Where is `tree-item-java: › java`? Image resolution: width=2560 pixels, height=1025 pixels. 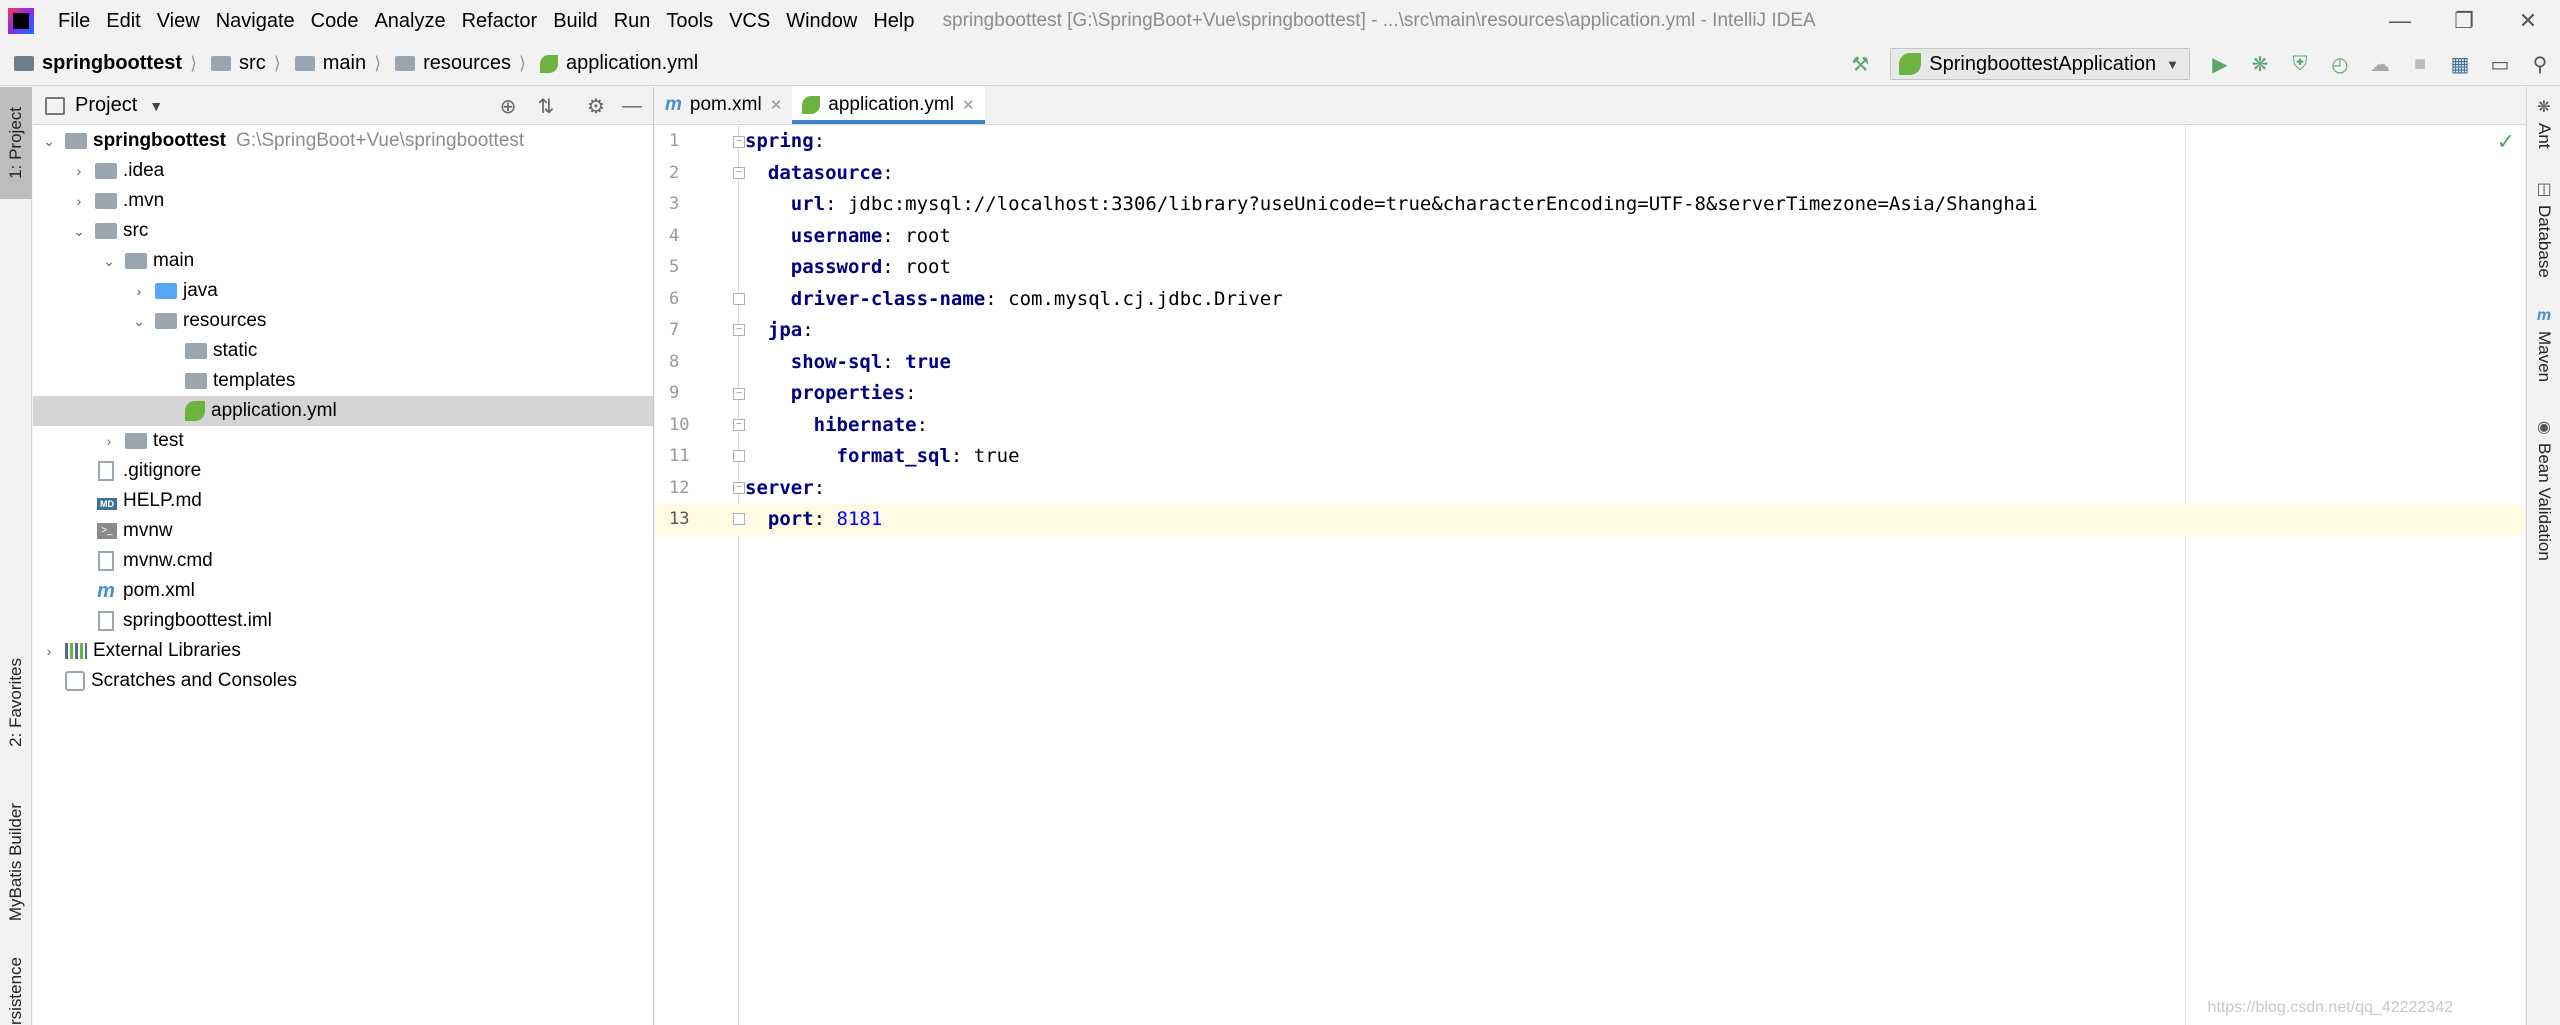 tree-item-java: › java is located at coordinates (343, 291).